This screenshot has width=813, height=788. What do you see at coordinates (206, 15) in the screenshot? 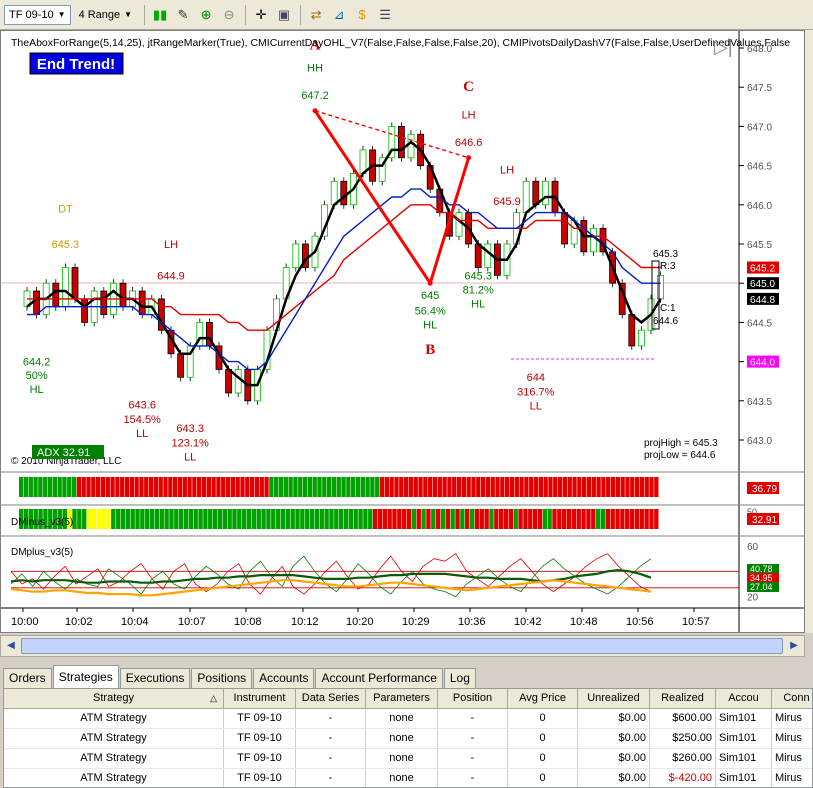
I see `zoom-in-icon: ⊕` at bounding box center [206, 15].